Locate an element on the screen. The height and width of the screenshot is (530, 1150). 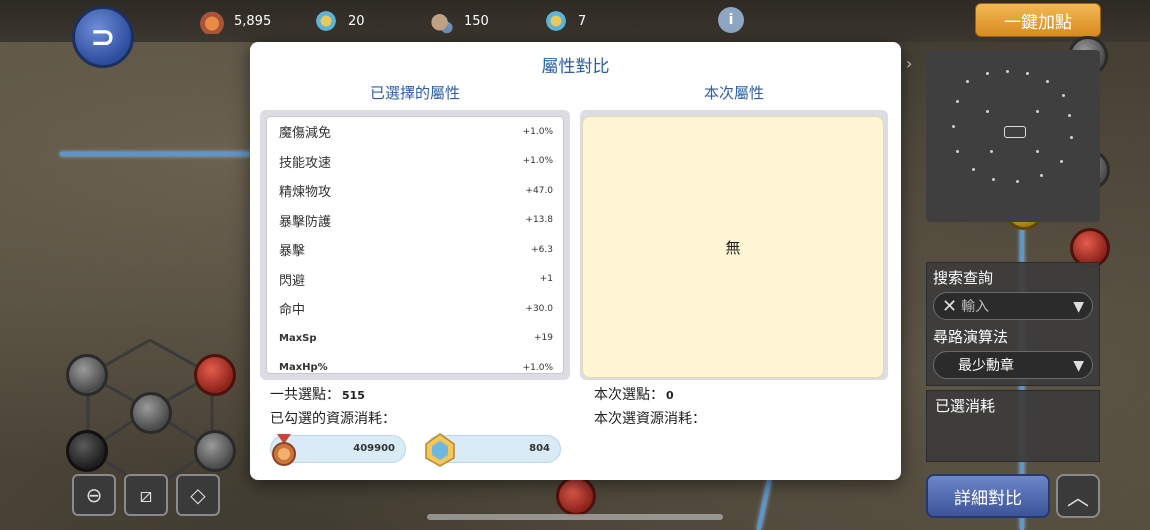
this-points-value: 0 is located at coordinates (670, 395).